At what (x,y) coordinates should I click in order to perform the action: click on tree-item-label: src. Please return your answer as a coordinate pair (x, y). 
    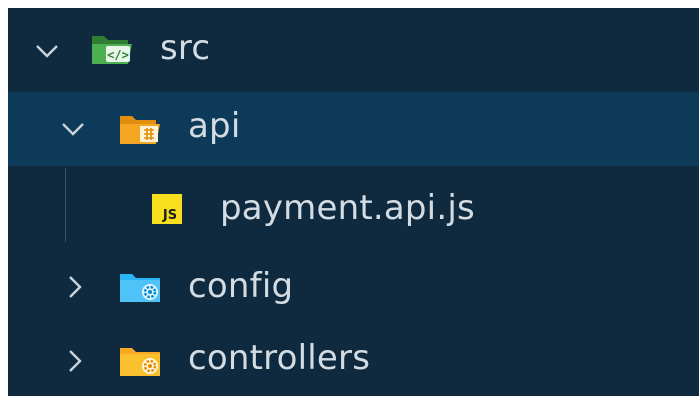
    Looking at the image, I should click on (185, 48).